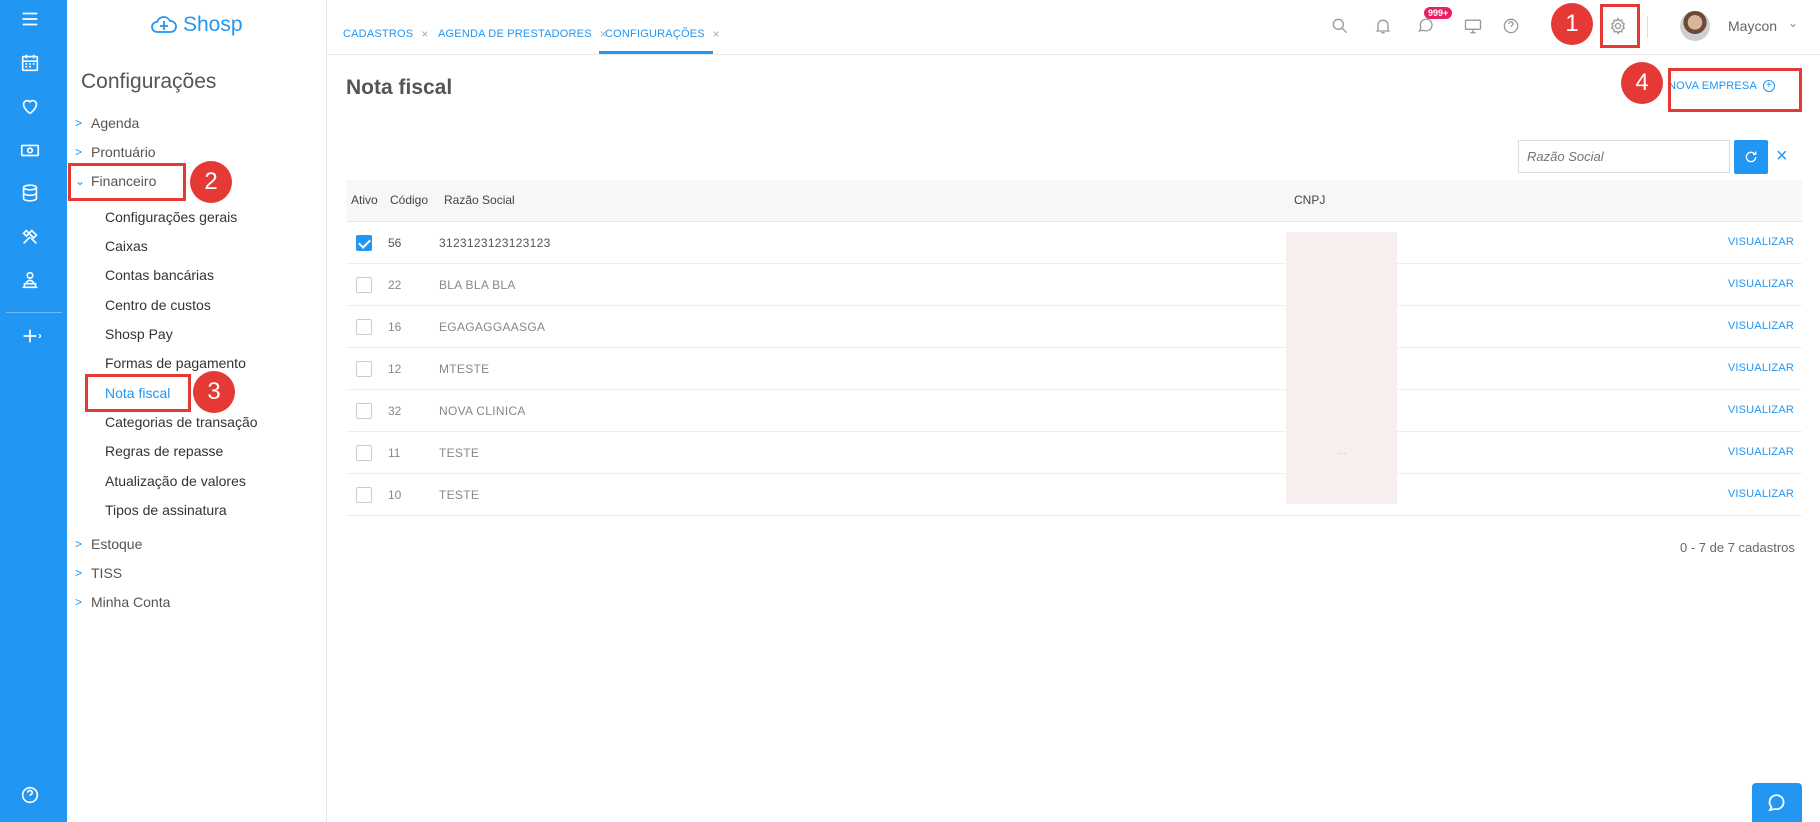  What do you see at coordinates (175, 481) in the screenshot?
I see `sidebar-item-atualizacao-de-valores: Atualização de valores` at bounding box center [175, 481].